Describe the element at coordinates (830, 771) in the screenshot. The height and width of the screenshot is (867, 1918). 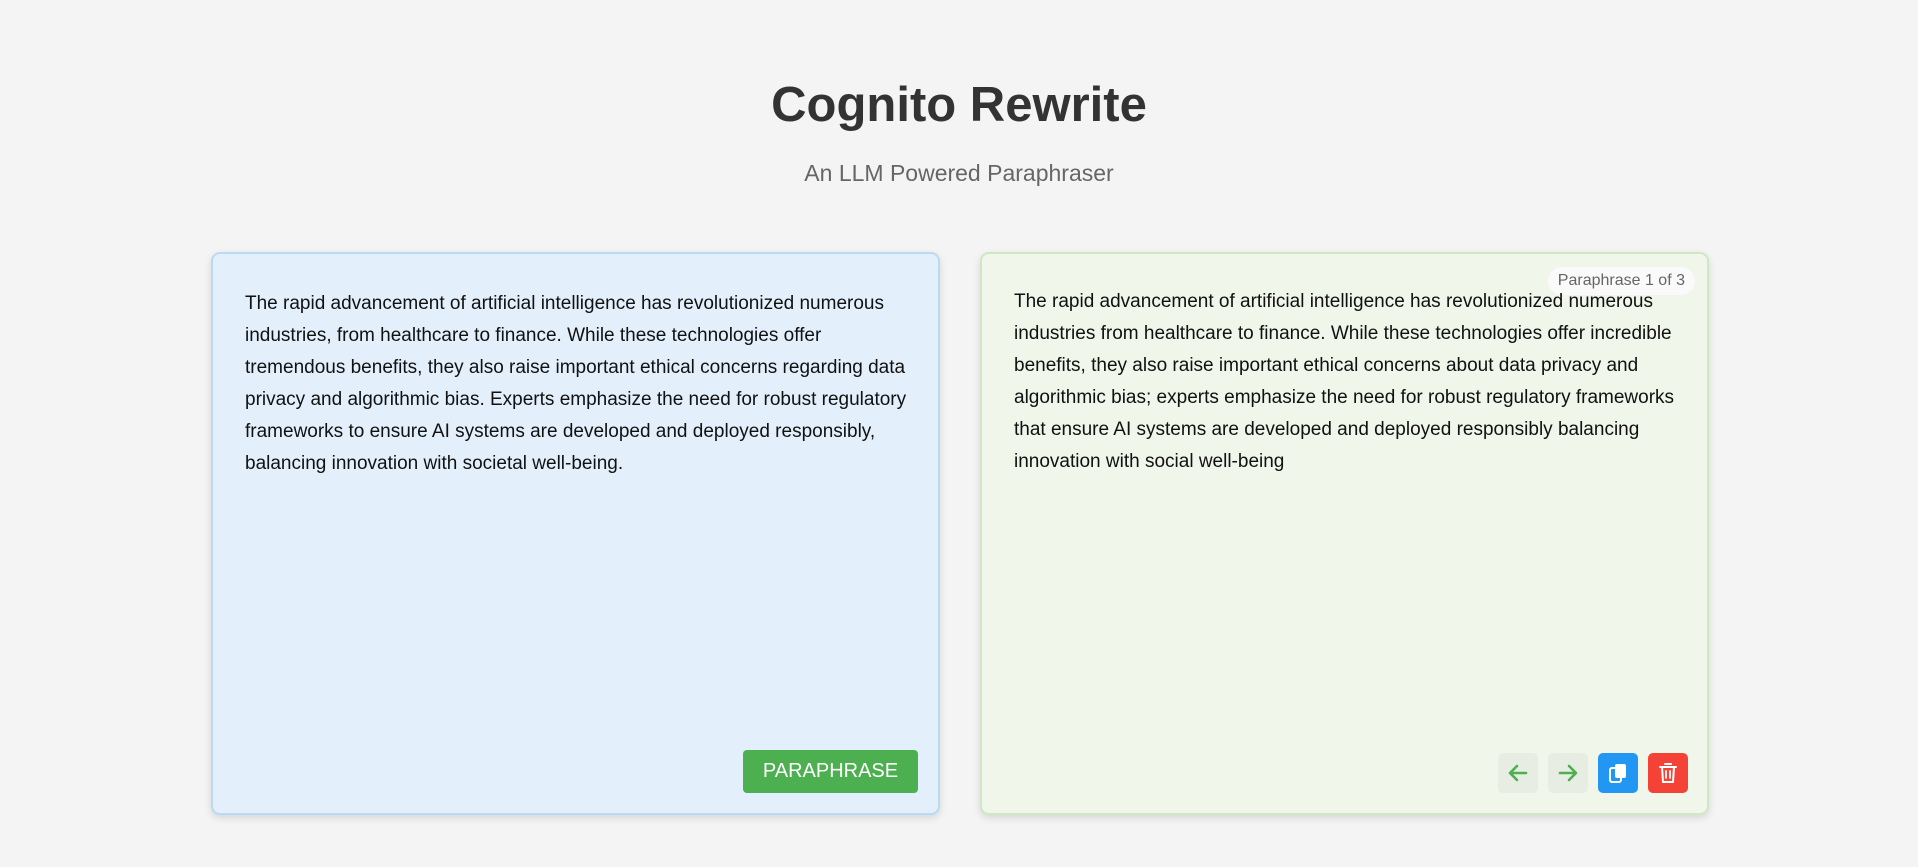
I see `paraphrase-button: PARAPHRASE` at that location.